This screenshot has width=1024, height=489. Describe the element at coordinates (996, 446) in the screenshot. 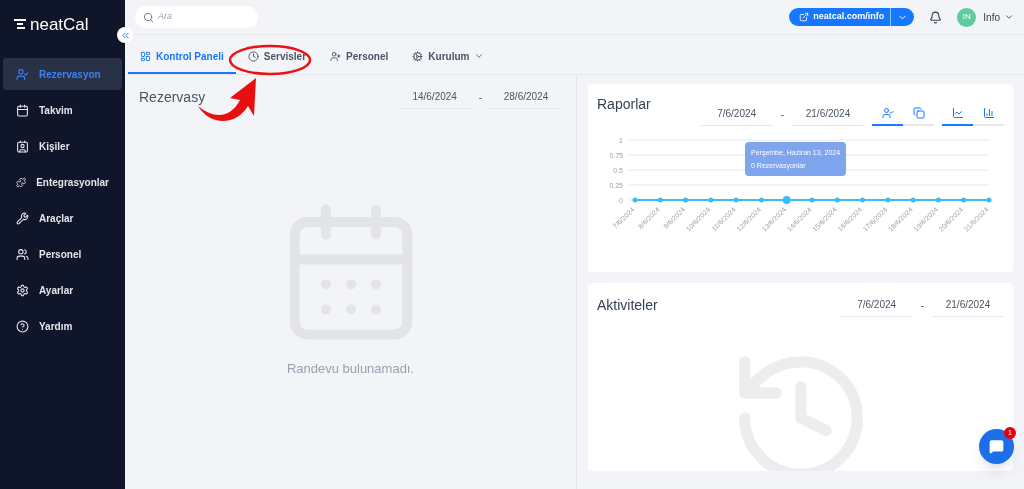

I see `chat-icon` at that location.